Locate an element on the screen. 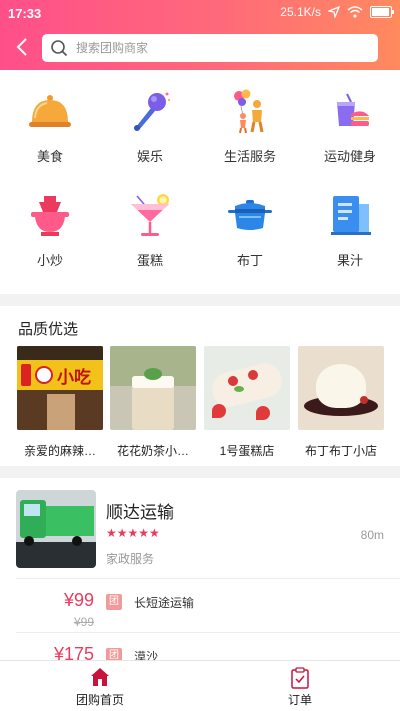  category-label: 美食 is located at coordinates (49, 156).